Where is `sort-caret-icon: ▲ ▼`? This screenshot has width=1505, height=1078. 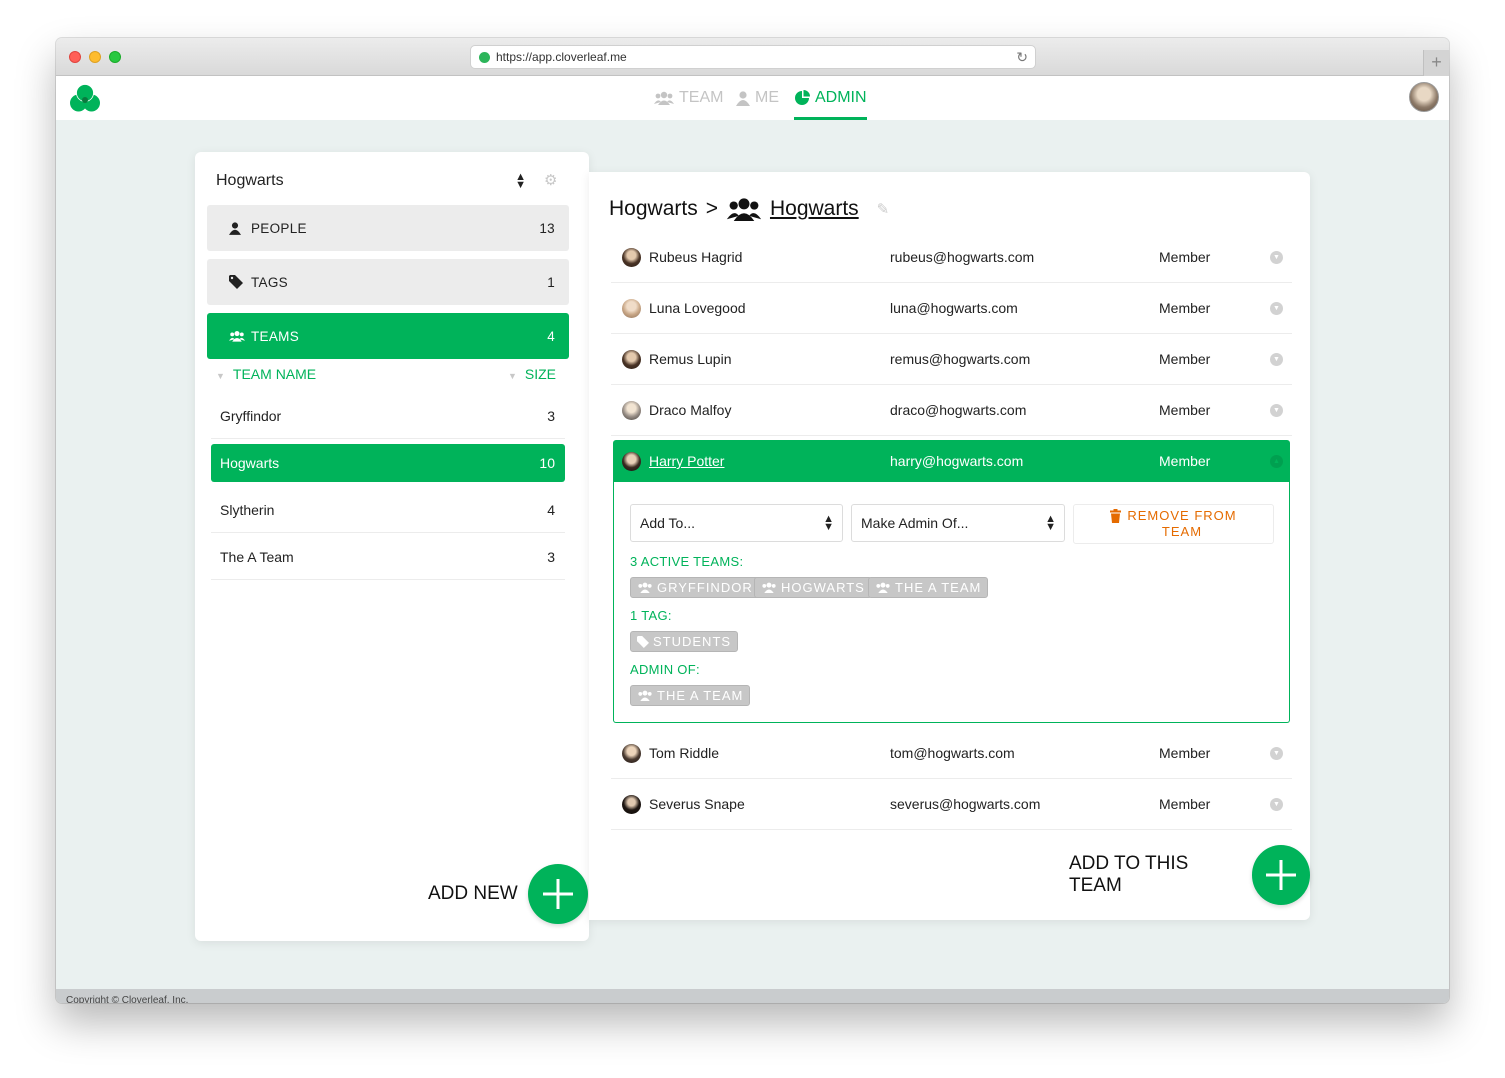 sort-caret-icon: ▲ ▼ is located at coordinates (520, 181).